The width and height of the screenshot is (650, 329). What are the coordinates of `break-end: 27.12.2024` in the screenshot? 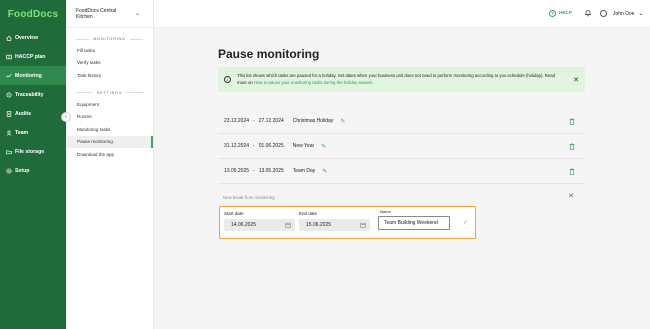 It's located at (271, 121).